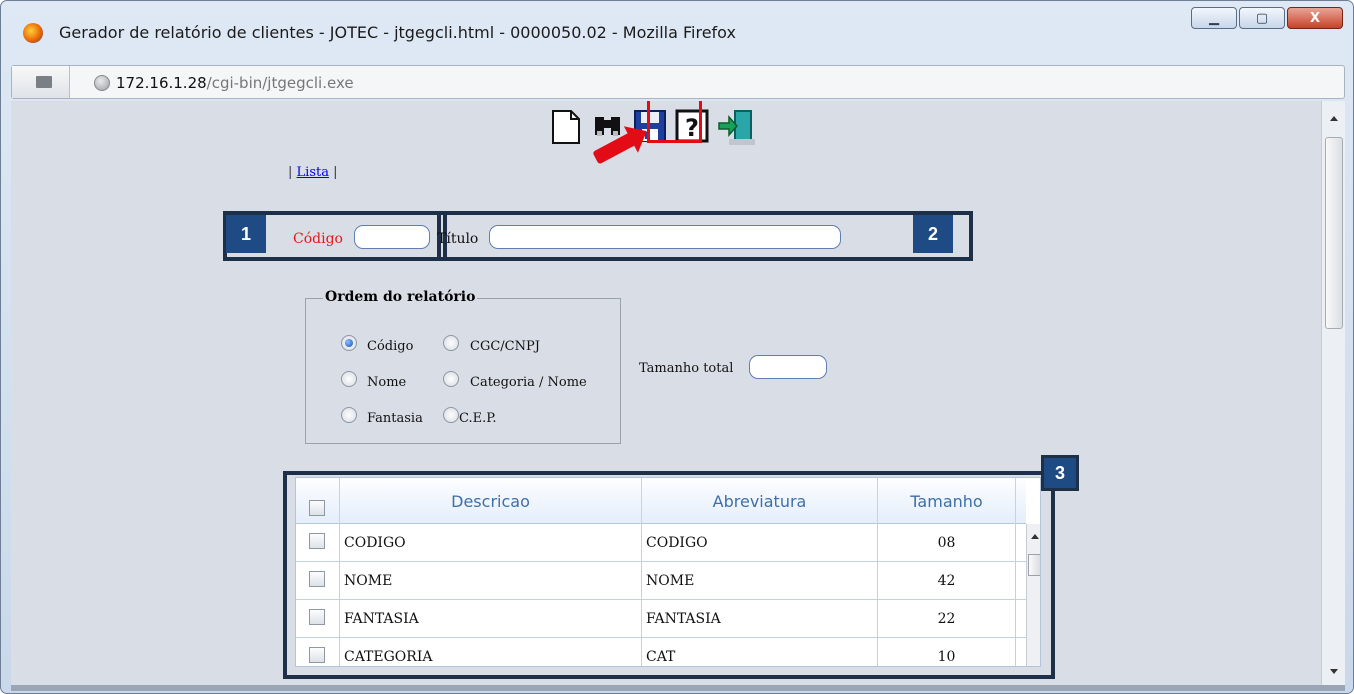  Describe the element at coordinates (395, 418) in the screenshot. I see `radio-fantasia-label: Fantasia` at that location.